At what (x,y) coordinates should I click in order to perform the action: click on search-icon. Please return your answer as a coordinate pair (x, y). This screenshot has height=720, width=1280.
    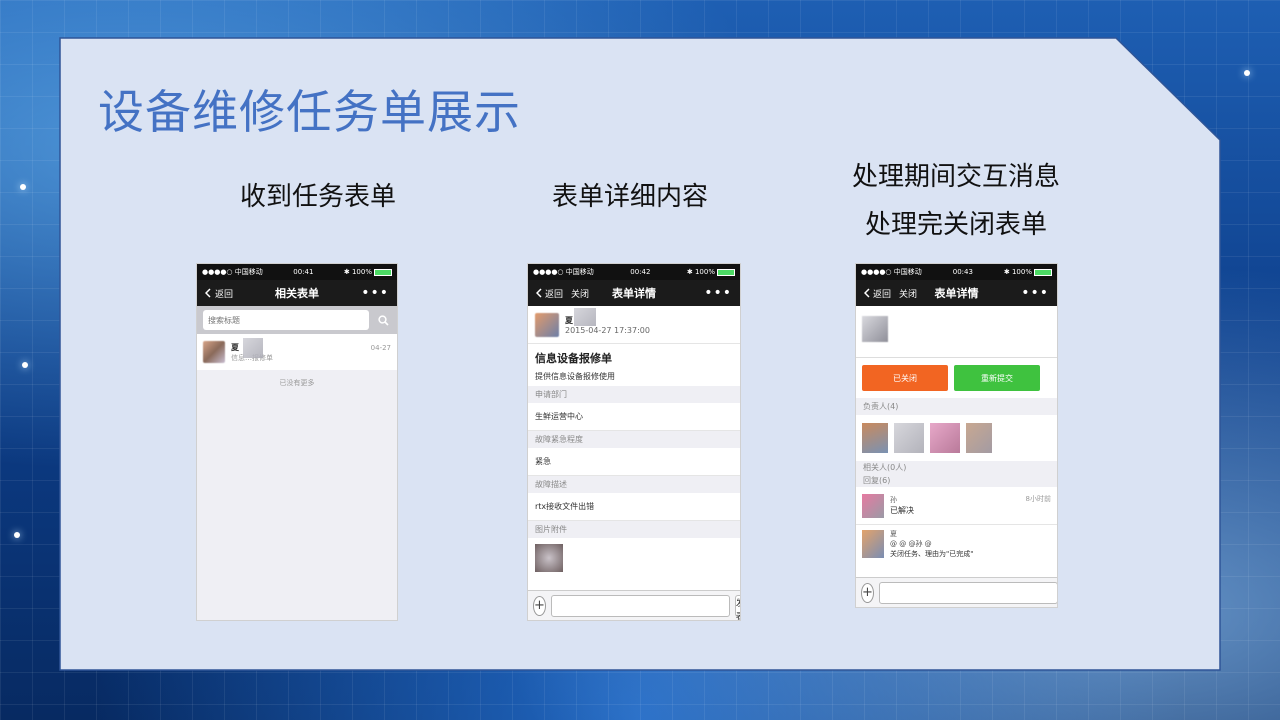
    Looking at the image, I should click on (383, 320).